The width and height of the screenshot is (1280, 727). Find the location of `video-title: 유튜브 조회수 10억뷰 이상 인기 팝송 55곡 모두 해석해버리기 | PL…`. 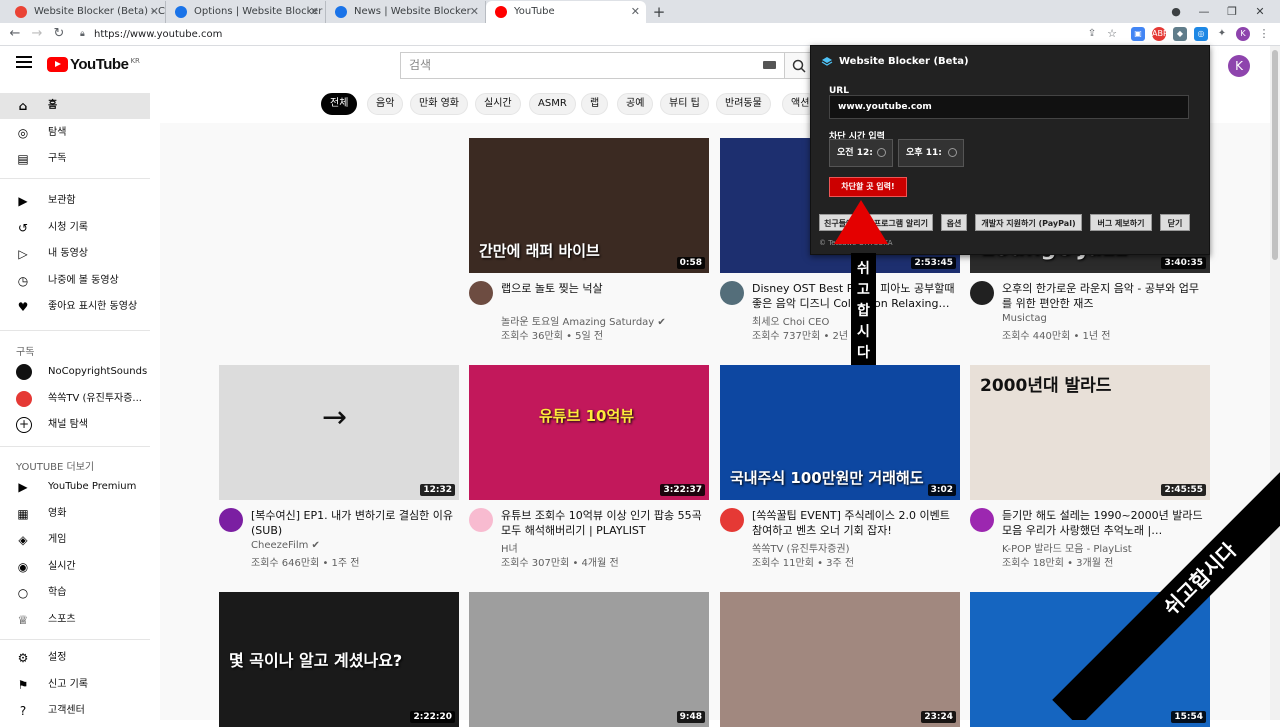

video-title: 유튜브 조회수 10억뷰 이상 인기 팝송 55곡 모두 해석해버리기 | PL… is located at coordinates (603, 523).